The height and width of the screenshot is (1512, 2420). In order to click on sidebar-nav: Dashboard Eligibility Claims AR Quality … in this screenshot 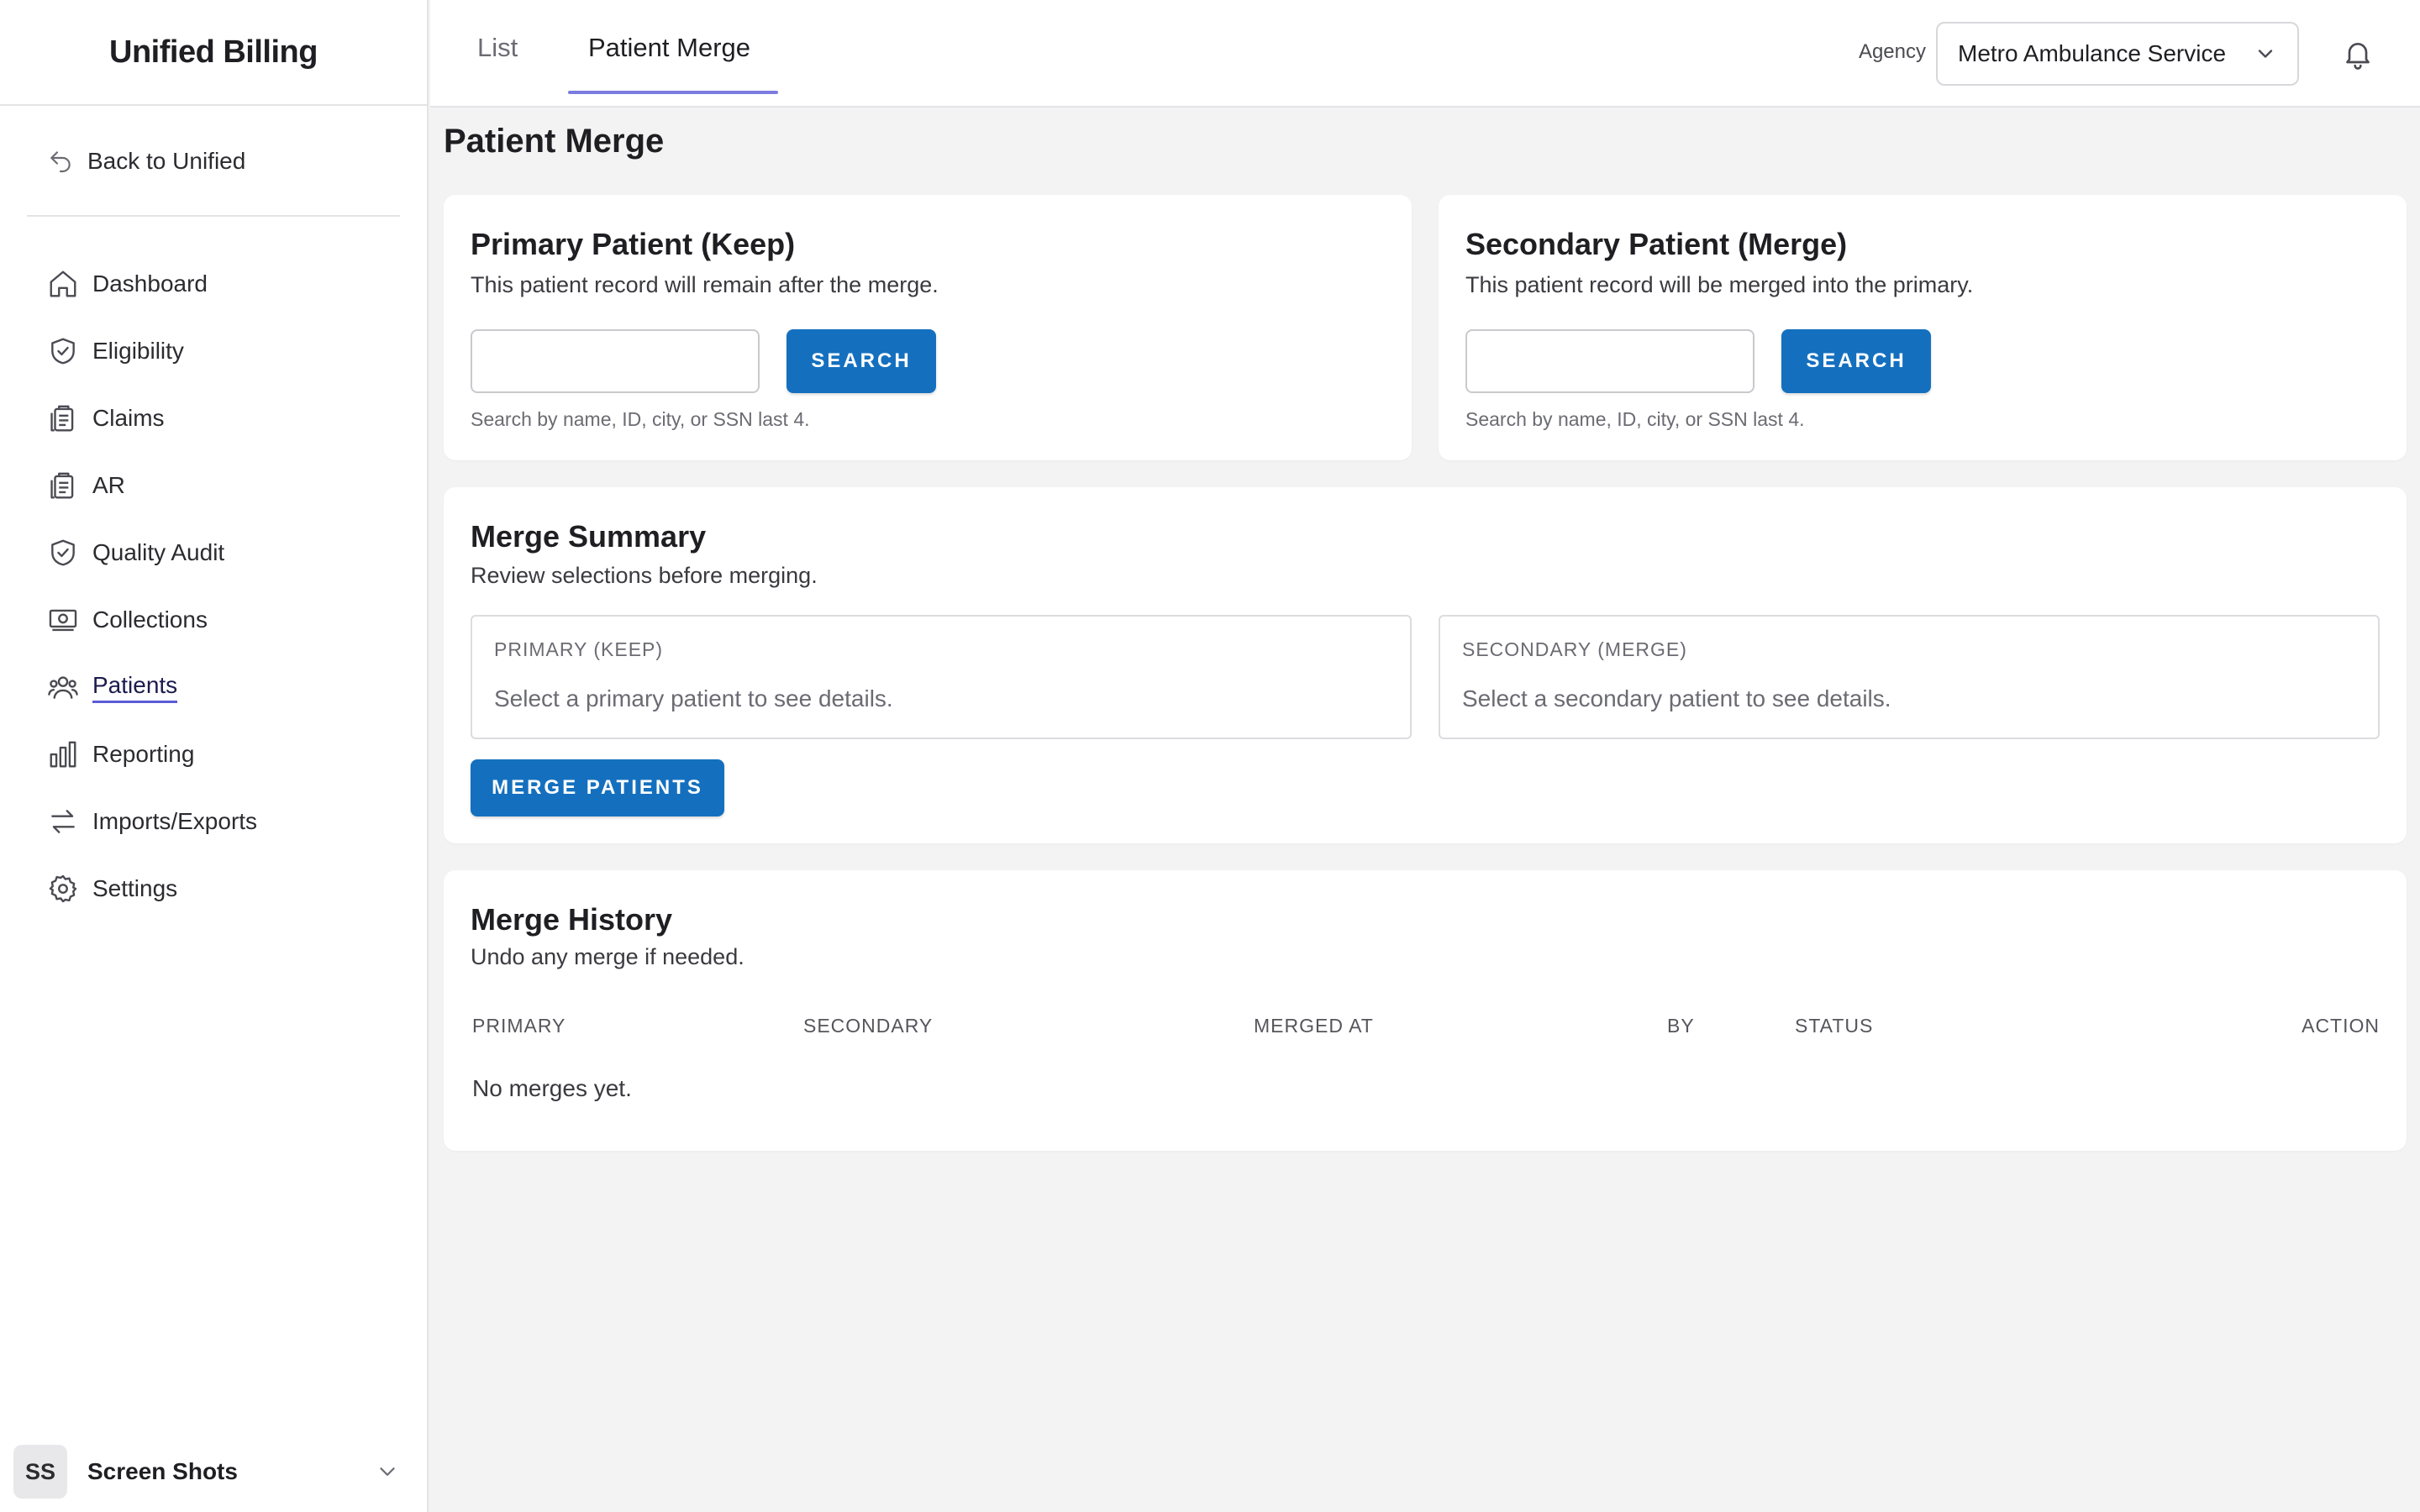, I will do `click(224, 586)`.